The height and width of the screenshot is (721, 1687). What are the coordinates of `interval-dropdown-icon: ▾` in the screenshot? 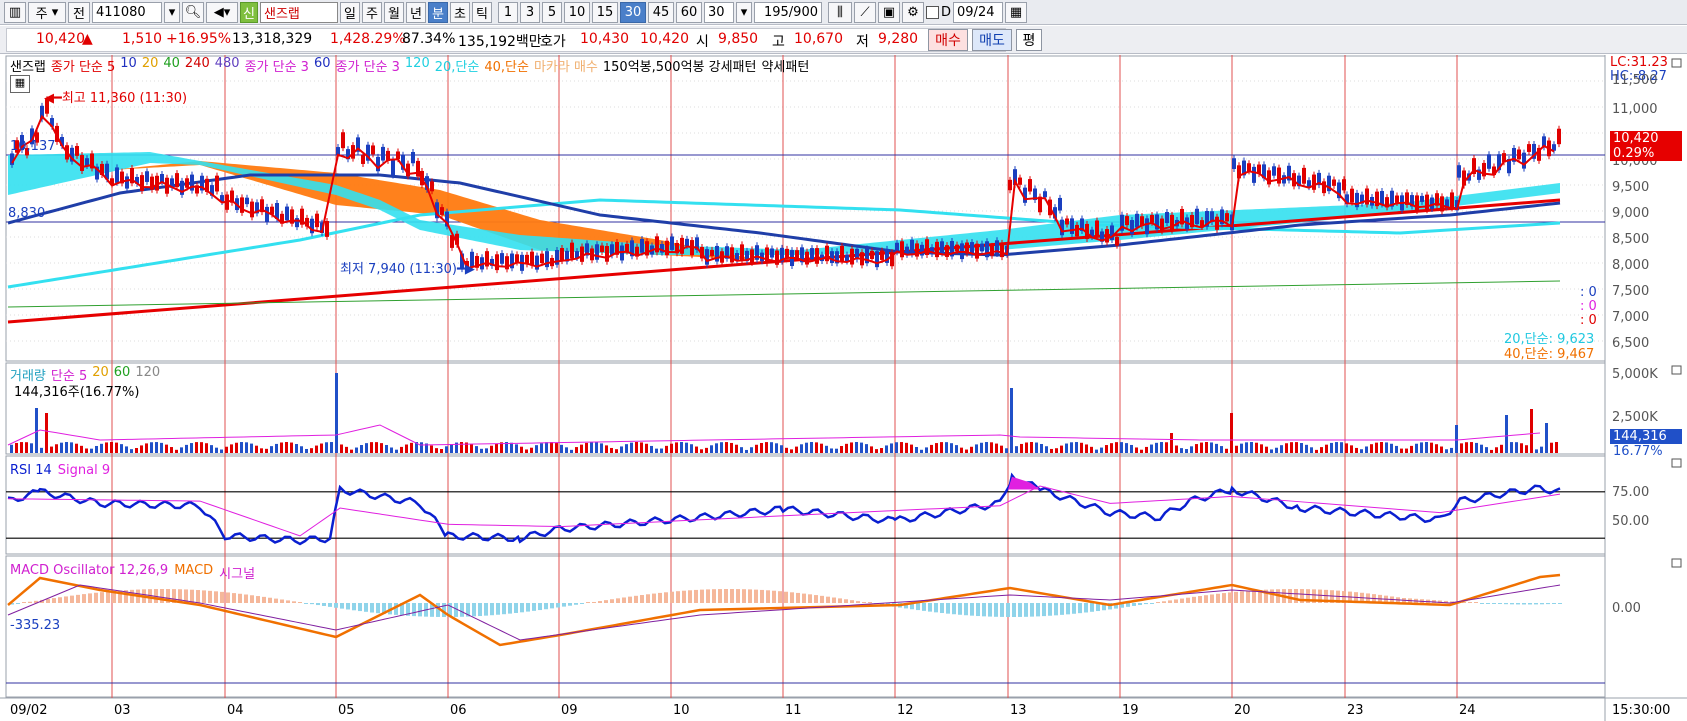 It's located at (744, 12).